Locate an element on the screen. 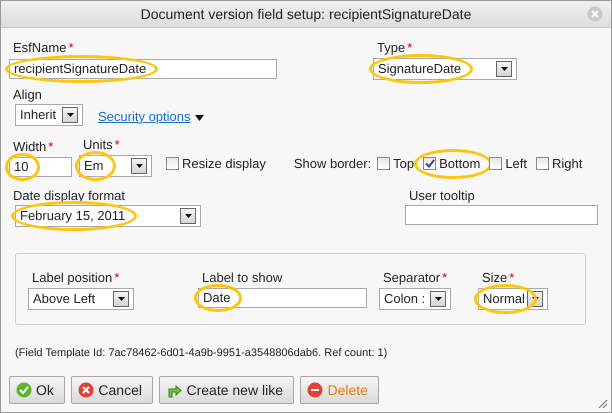 This screenshot has height=413, width=612. label-position-select: Above Left is located at coordinates (81, 299).